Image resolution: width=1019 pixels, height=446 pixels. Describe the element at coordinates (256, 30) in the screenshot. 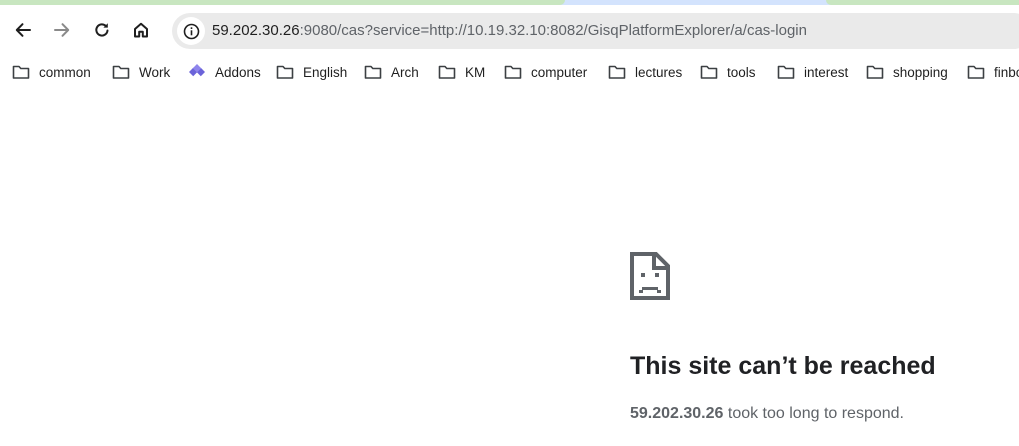

I see `url-host: 59.202.30.26` at that location.